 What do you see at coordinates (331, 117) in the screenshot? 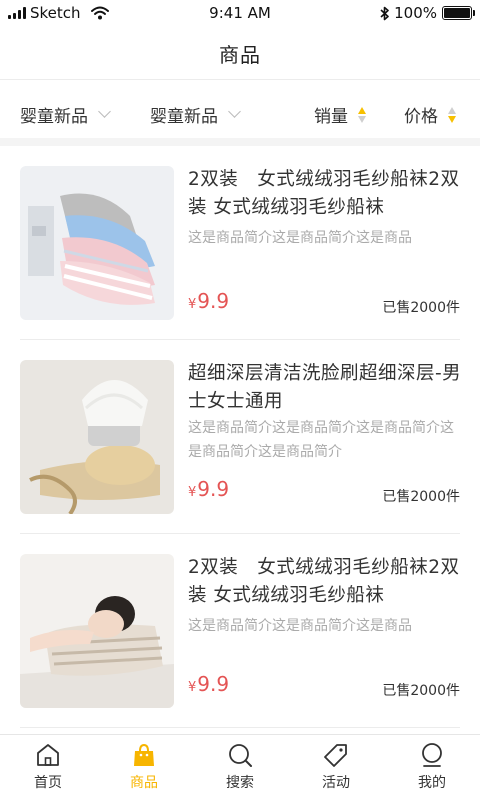
I see `sort-label: 销量` at bounding box center [331, 117].